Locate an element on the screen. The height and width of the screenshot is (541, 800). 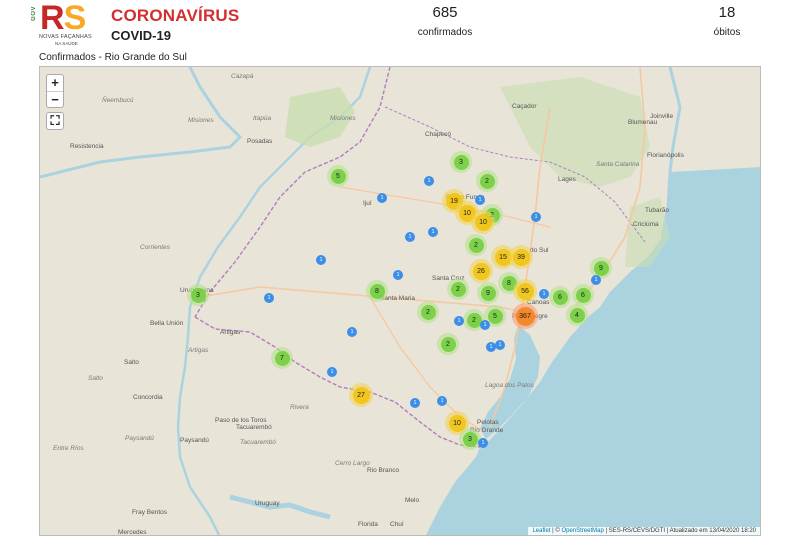
fullscreen-icon: ⛶ is located at coordinates (55, 121).